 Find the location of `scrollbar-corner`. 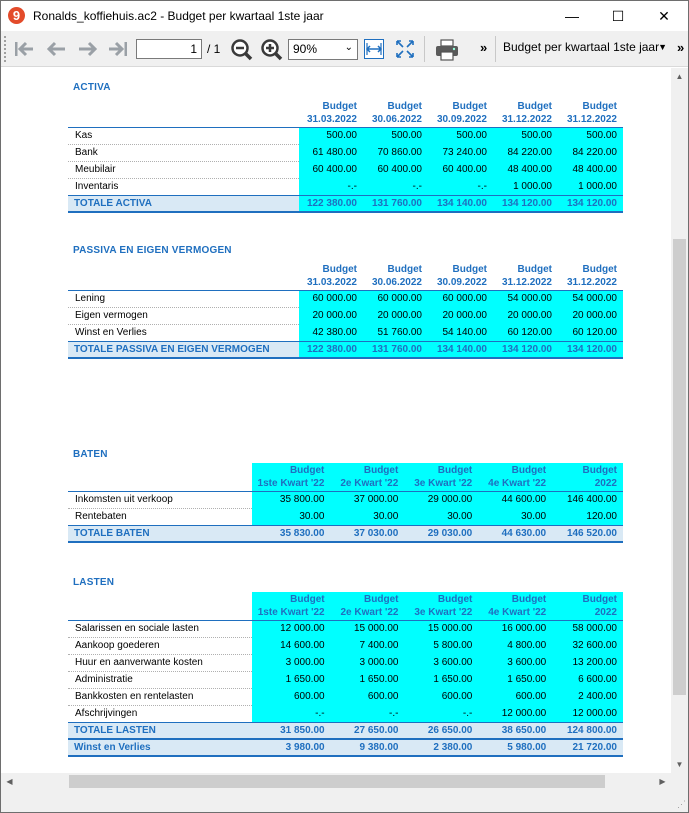

scrollbar-corner is located at coordinates (679, 781).